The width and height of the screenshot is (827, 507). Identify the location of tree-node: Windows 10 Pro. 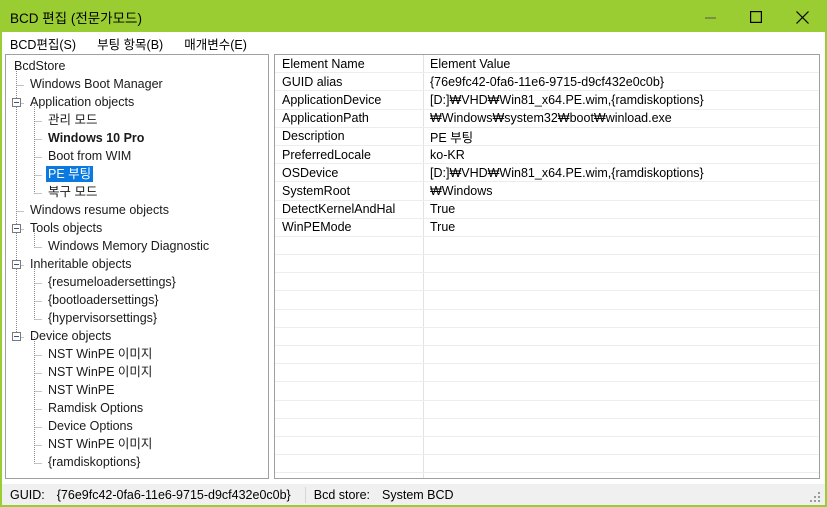
(137, 138).